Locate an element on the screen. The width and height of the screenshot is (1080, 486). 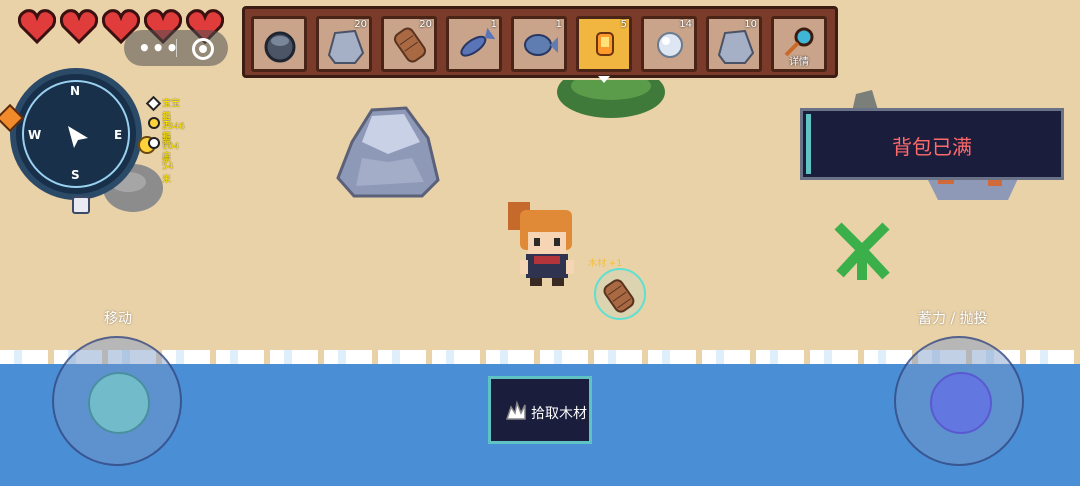
move-joystick-knob is located at coordinates (119, 403).